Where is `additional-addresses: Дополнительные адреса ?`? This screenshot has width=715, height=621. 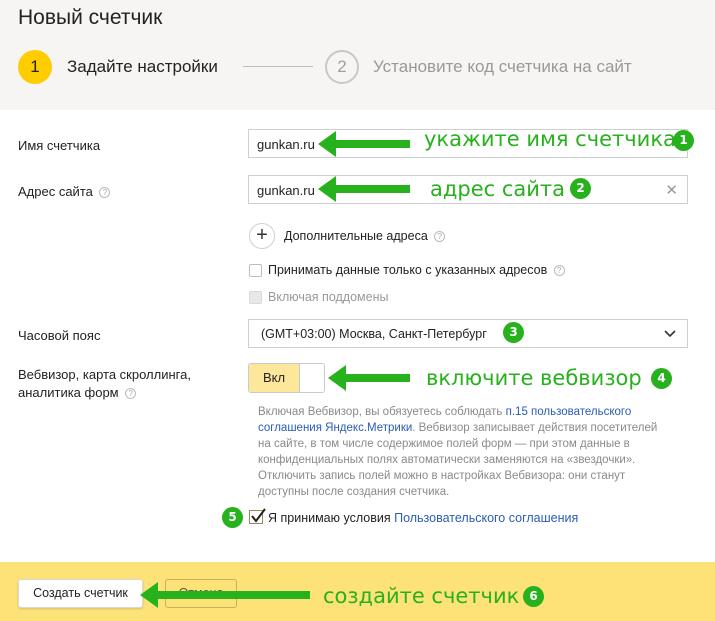 additional-addresses: Дополнительные адреса ? is located at coordinates (365, 236).